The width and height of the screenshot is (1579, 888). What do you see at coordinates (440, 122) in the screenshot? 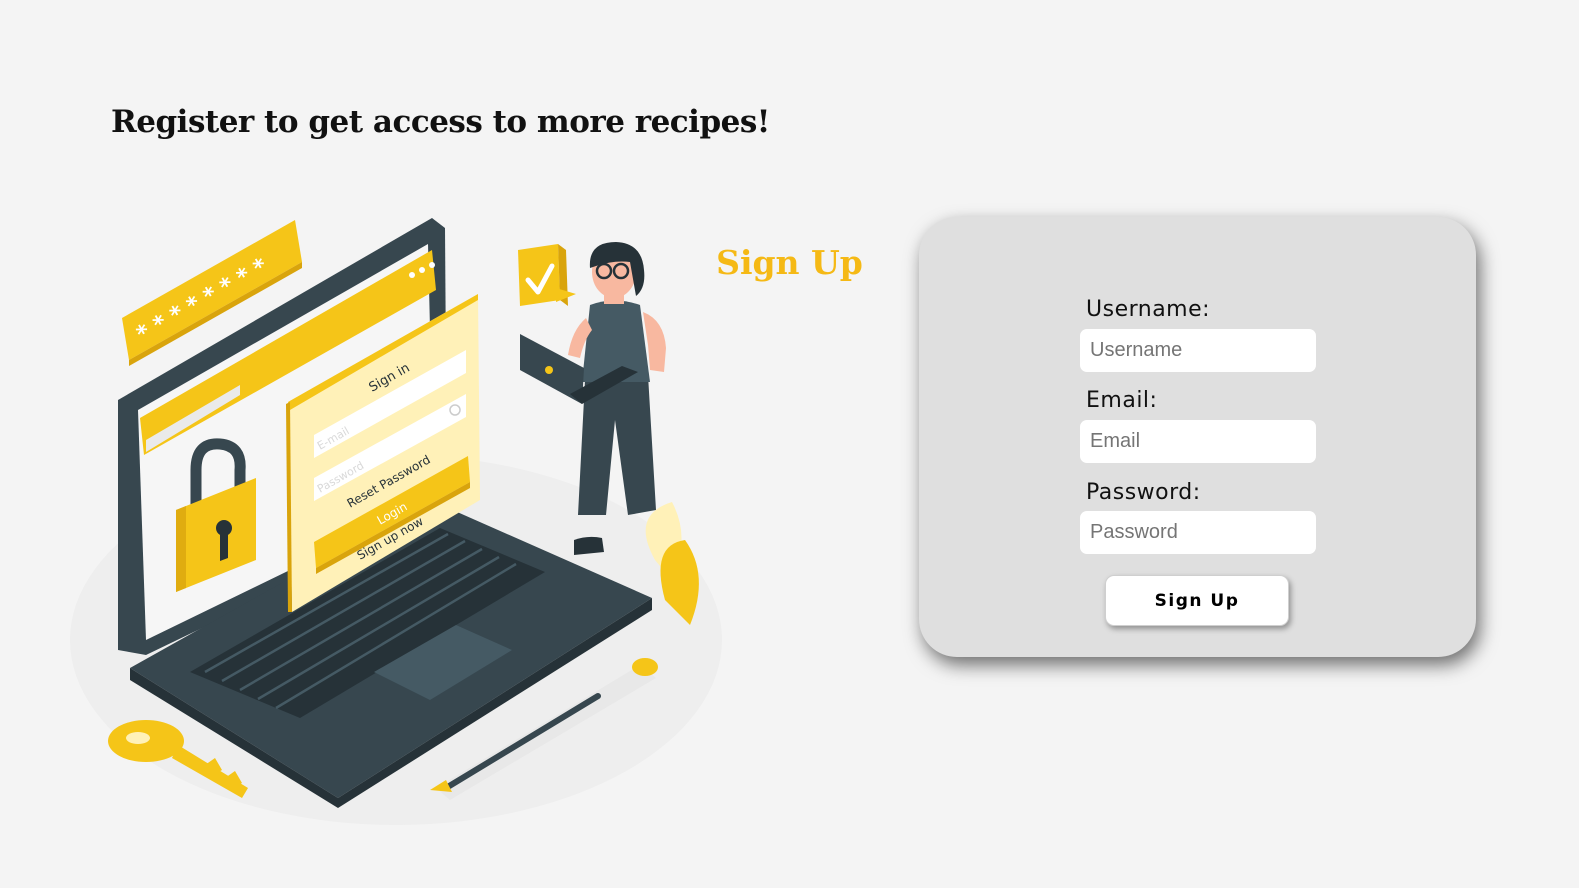
I see `page-title: Register to get access to more recipes!` at bounding box center [440, 122].